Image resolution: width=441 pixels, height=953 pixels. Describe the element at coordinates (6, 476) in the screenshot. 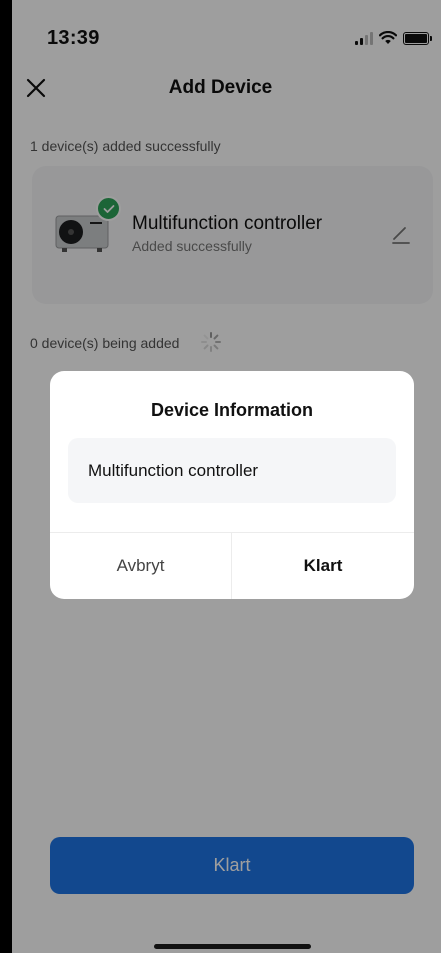

I see `screen-bezel` at that location.